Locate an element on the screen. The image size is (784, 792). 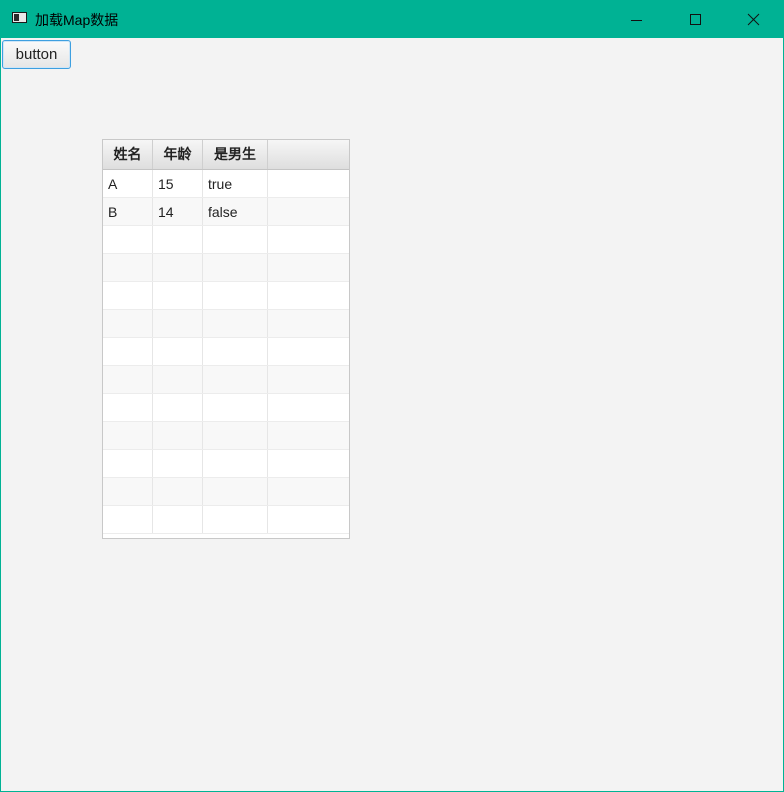
table-row: B 14 false is located at coordinates (226, 212).